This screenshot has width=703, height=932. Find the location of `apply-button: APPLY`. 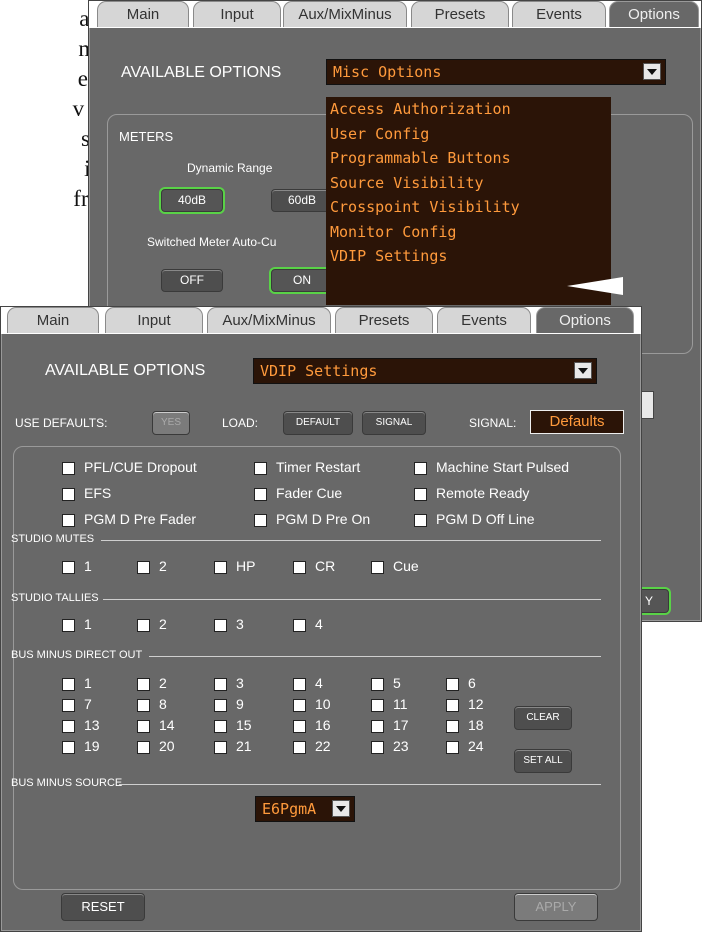

apply-button: APPLY is located at coordinates (556, 907).